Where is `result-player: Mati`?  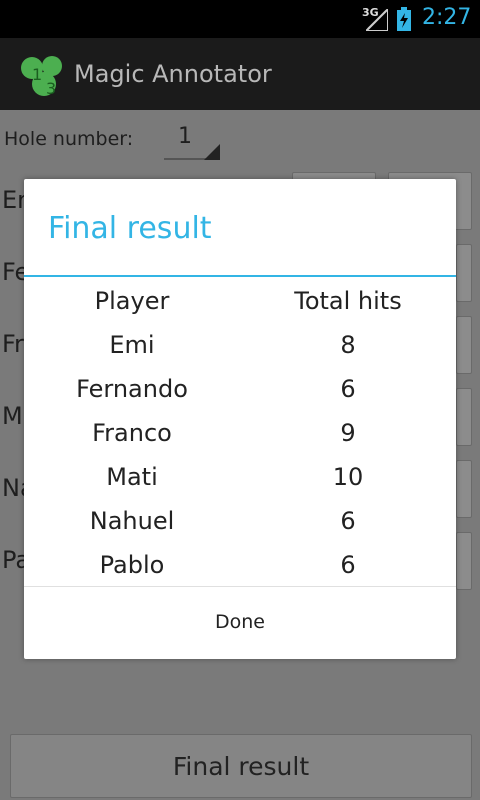
result-player: Mati is located at coordinates (132, 477).